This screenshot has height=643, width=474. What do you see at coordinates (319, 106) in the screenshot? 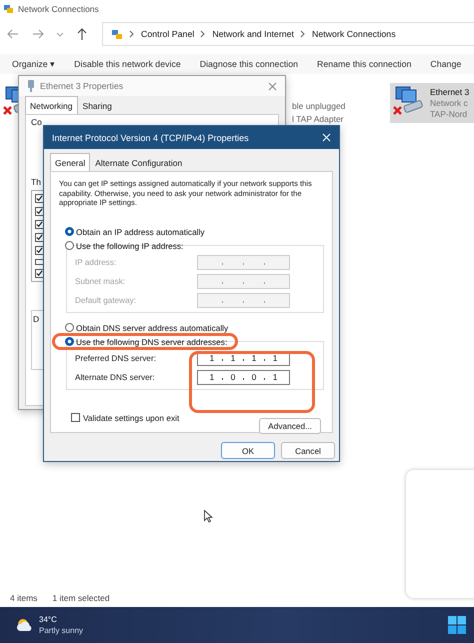
I see `connection-detail: ble unplugged` at bounding box center [319, 106].